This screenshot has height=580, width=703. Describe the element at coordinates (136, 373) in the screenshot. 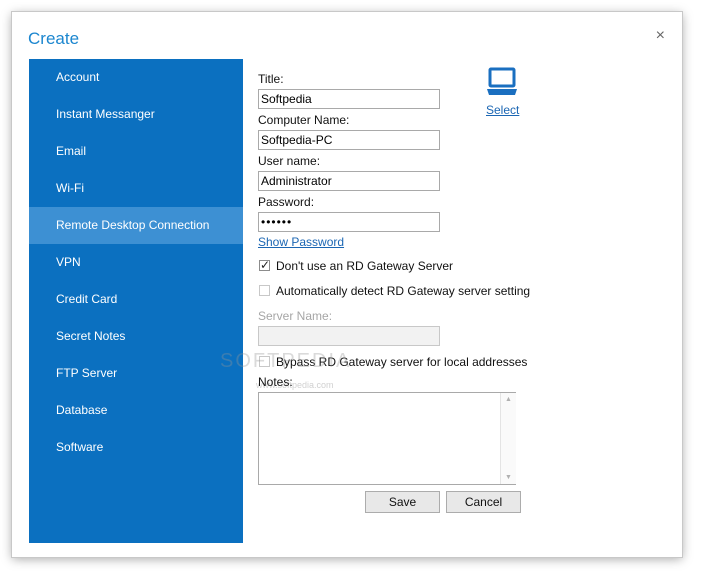

I see `sidebar-item-ftp-server: FTP Server` at that location.